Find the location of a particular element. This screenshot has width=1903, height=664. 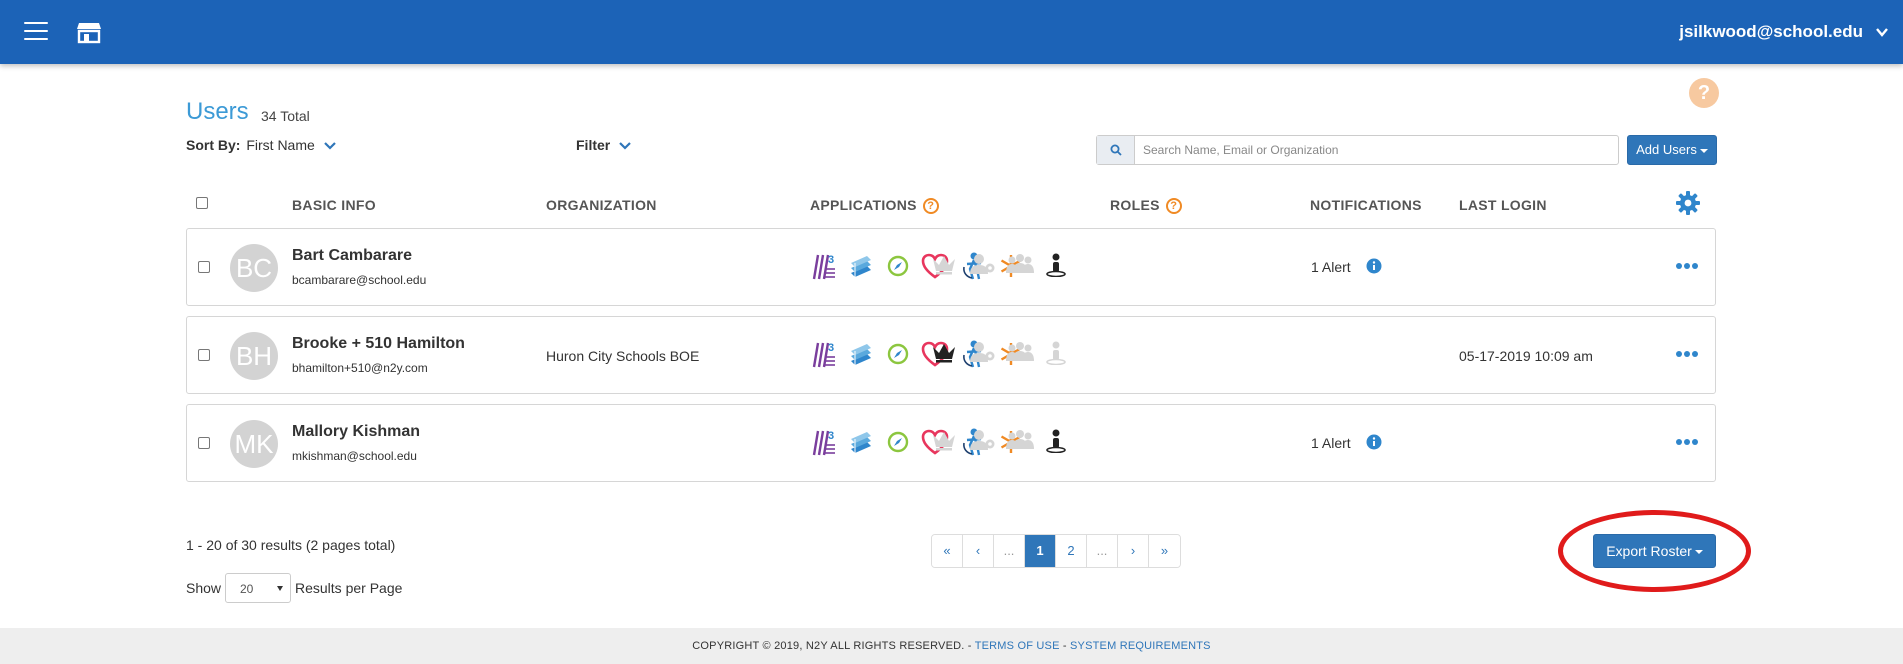

pagination-last: » is located at coordinates (1164, 551).